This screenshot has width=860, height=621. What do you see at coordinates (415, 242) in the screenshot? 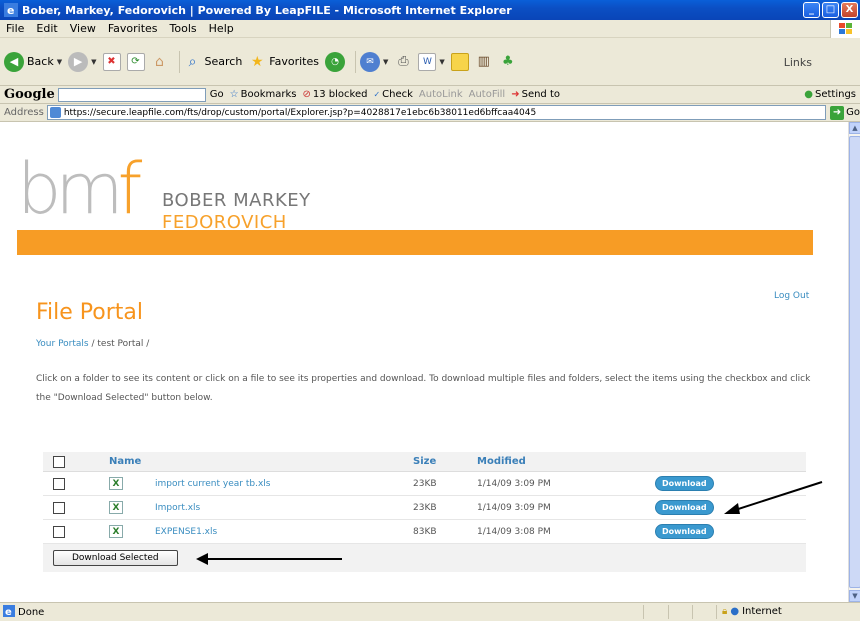
I see `header-band` at bounding box center [415, 242].